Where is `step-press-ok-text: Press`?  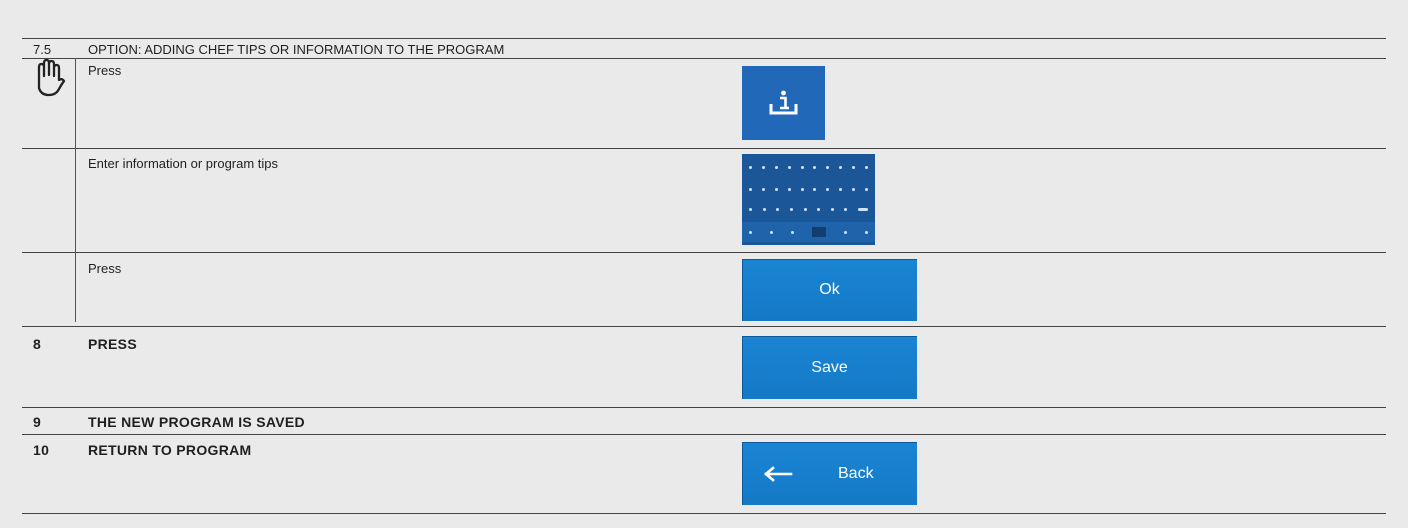
step-press-ok-text: Press is located at coordinates (105, 268).